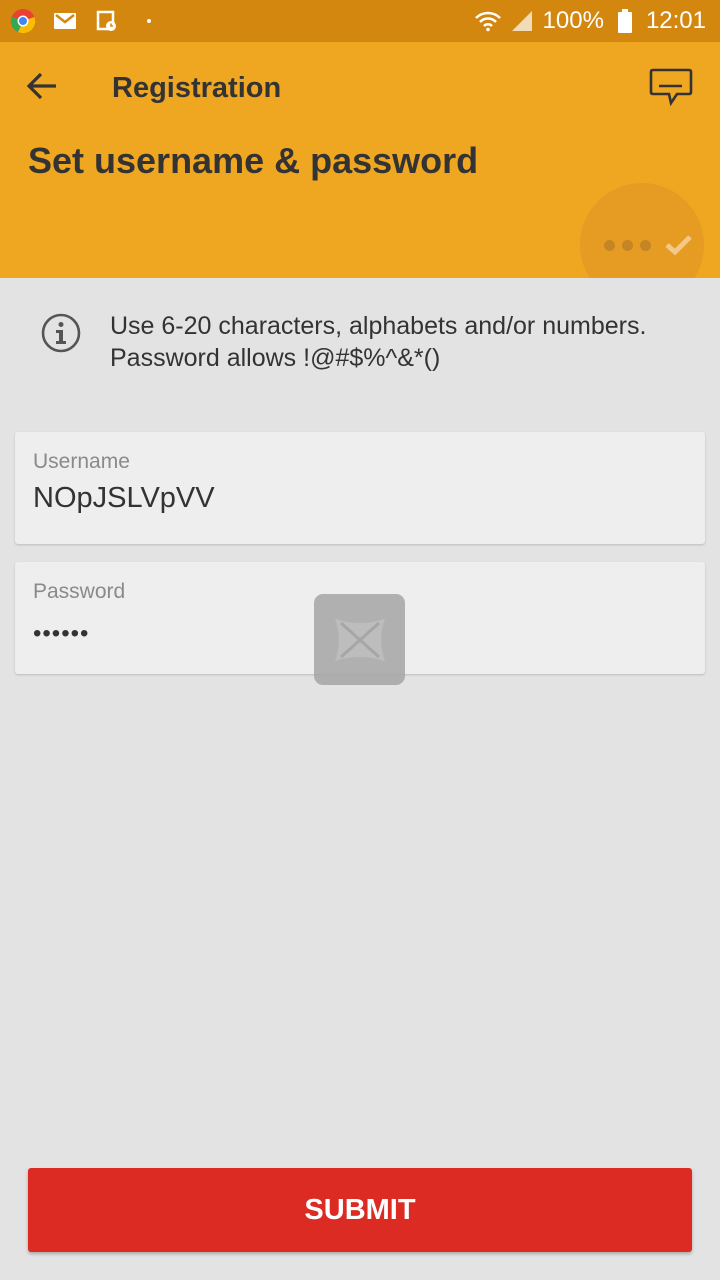  I want to click on checkmark-icon, so click(678, 245).